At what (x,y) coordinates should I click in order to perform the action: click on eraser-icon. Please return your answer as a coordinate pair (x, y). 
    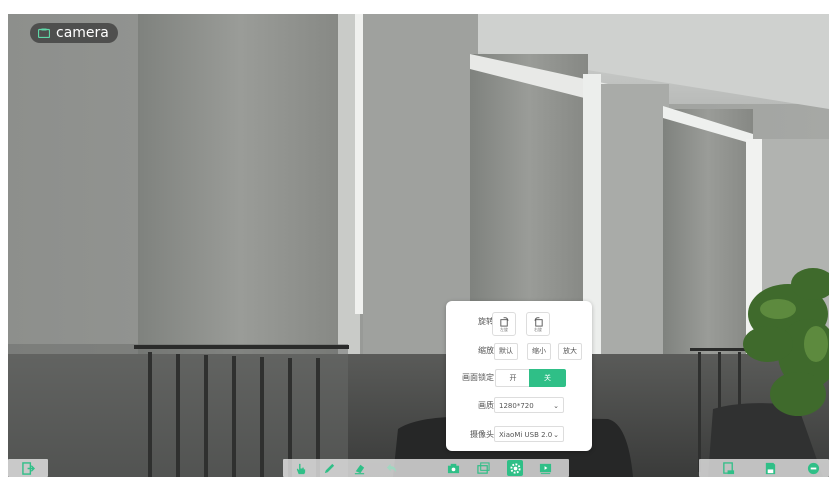
    Looking at the image, I should click on (359, 469).